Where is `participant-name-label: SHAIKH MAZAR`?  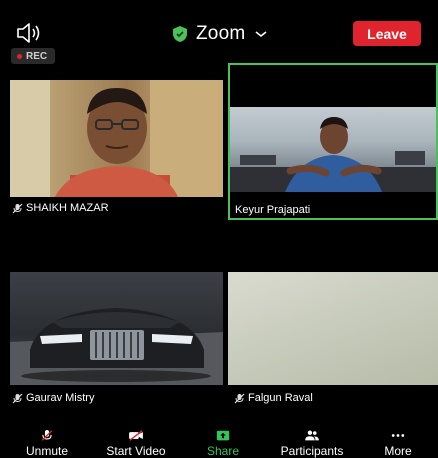 participant-name-label: SHAIKH MAZAR is located at coordinates (60, 208).